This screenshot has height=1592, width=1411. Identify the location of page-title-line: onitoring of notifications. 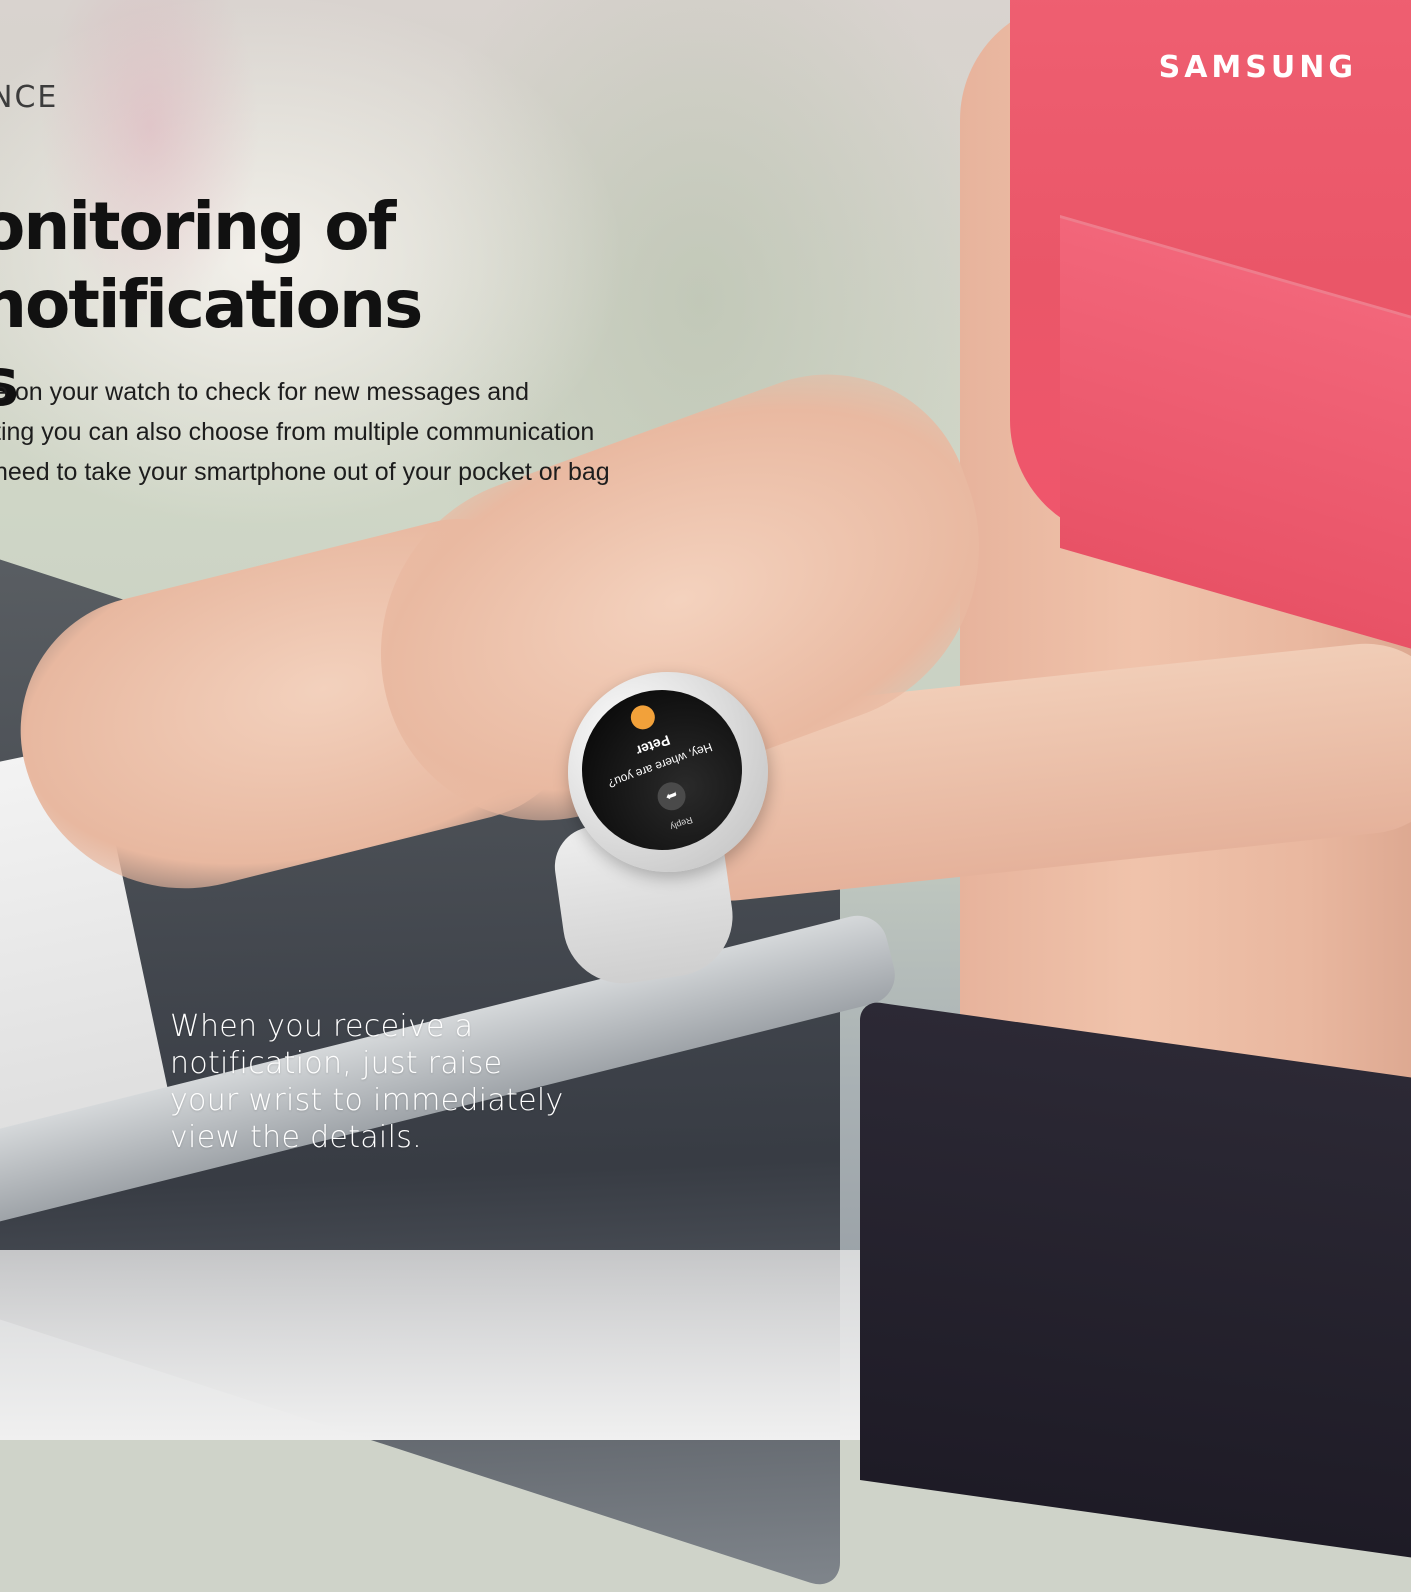
(211, 265).